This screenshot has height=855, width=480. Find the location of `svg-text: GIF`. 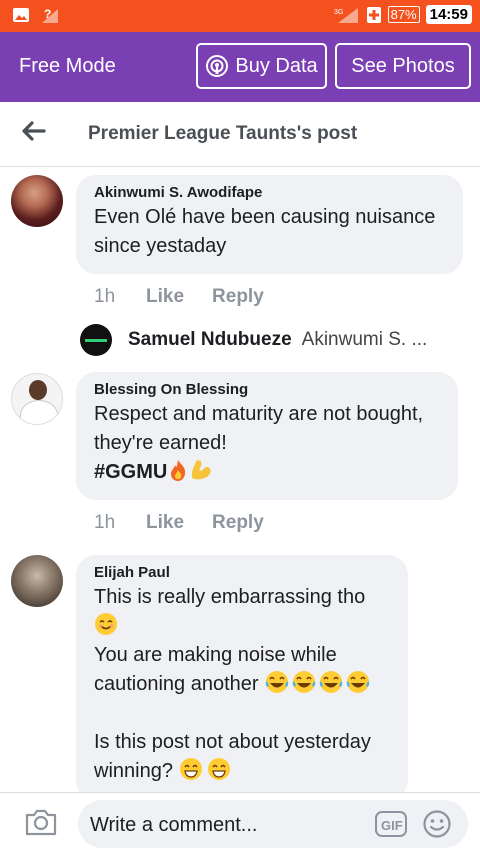

svg-text: GIF is located at coordinates (392, 825).